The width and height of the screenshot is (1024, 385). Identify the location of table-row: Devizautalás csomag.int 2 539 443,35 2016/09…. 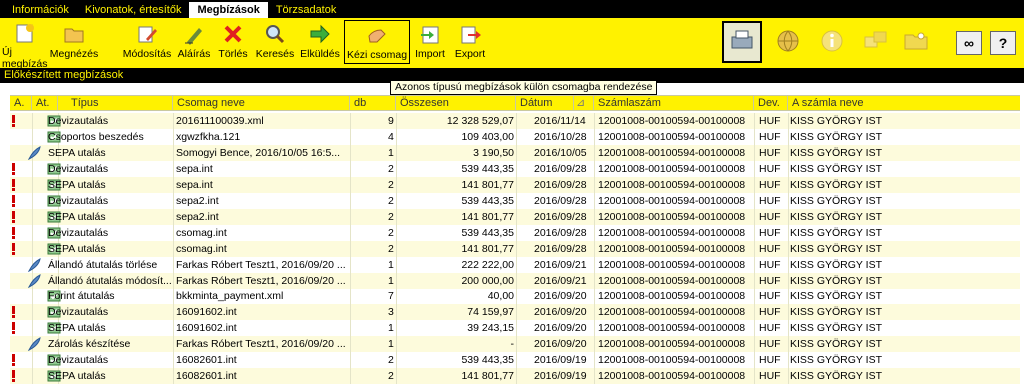
(512, 232).